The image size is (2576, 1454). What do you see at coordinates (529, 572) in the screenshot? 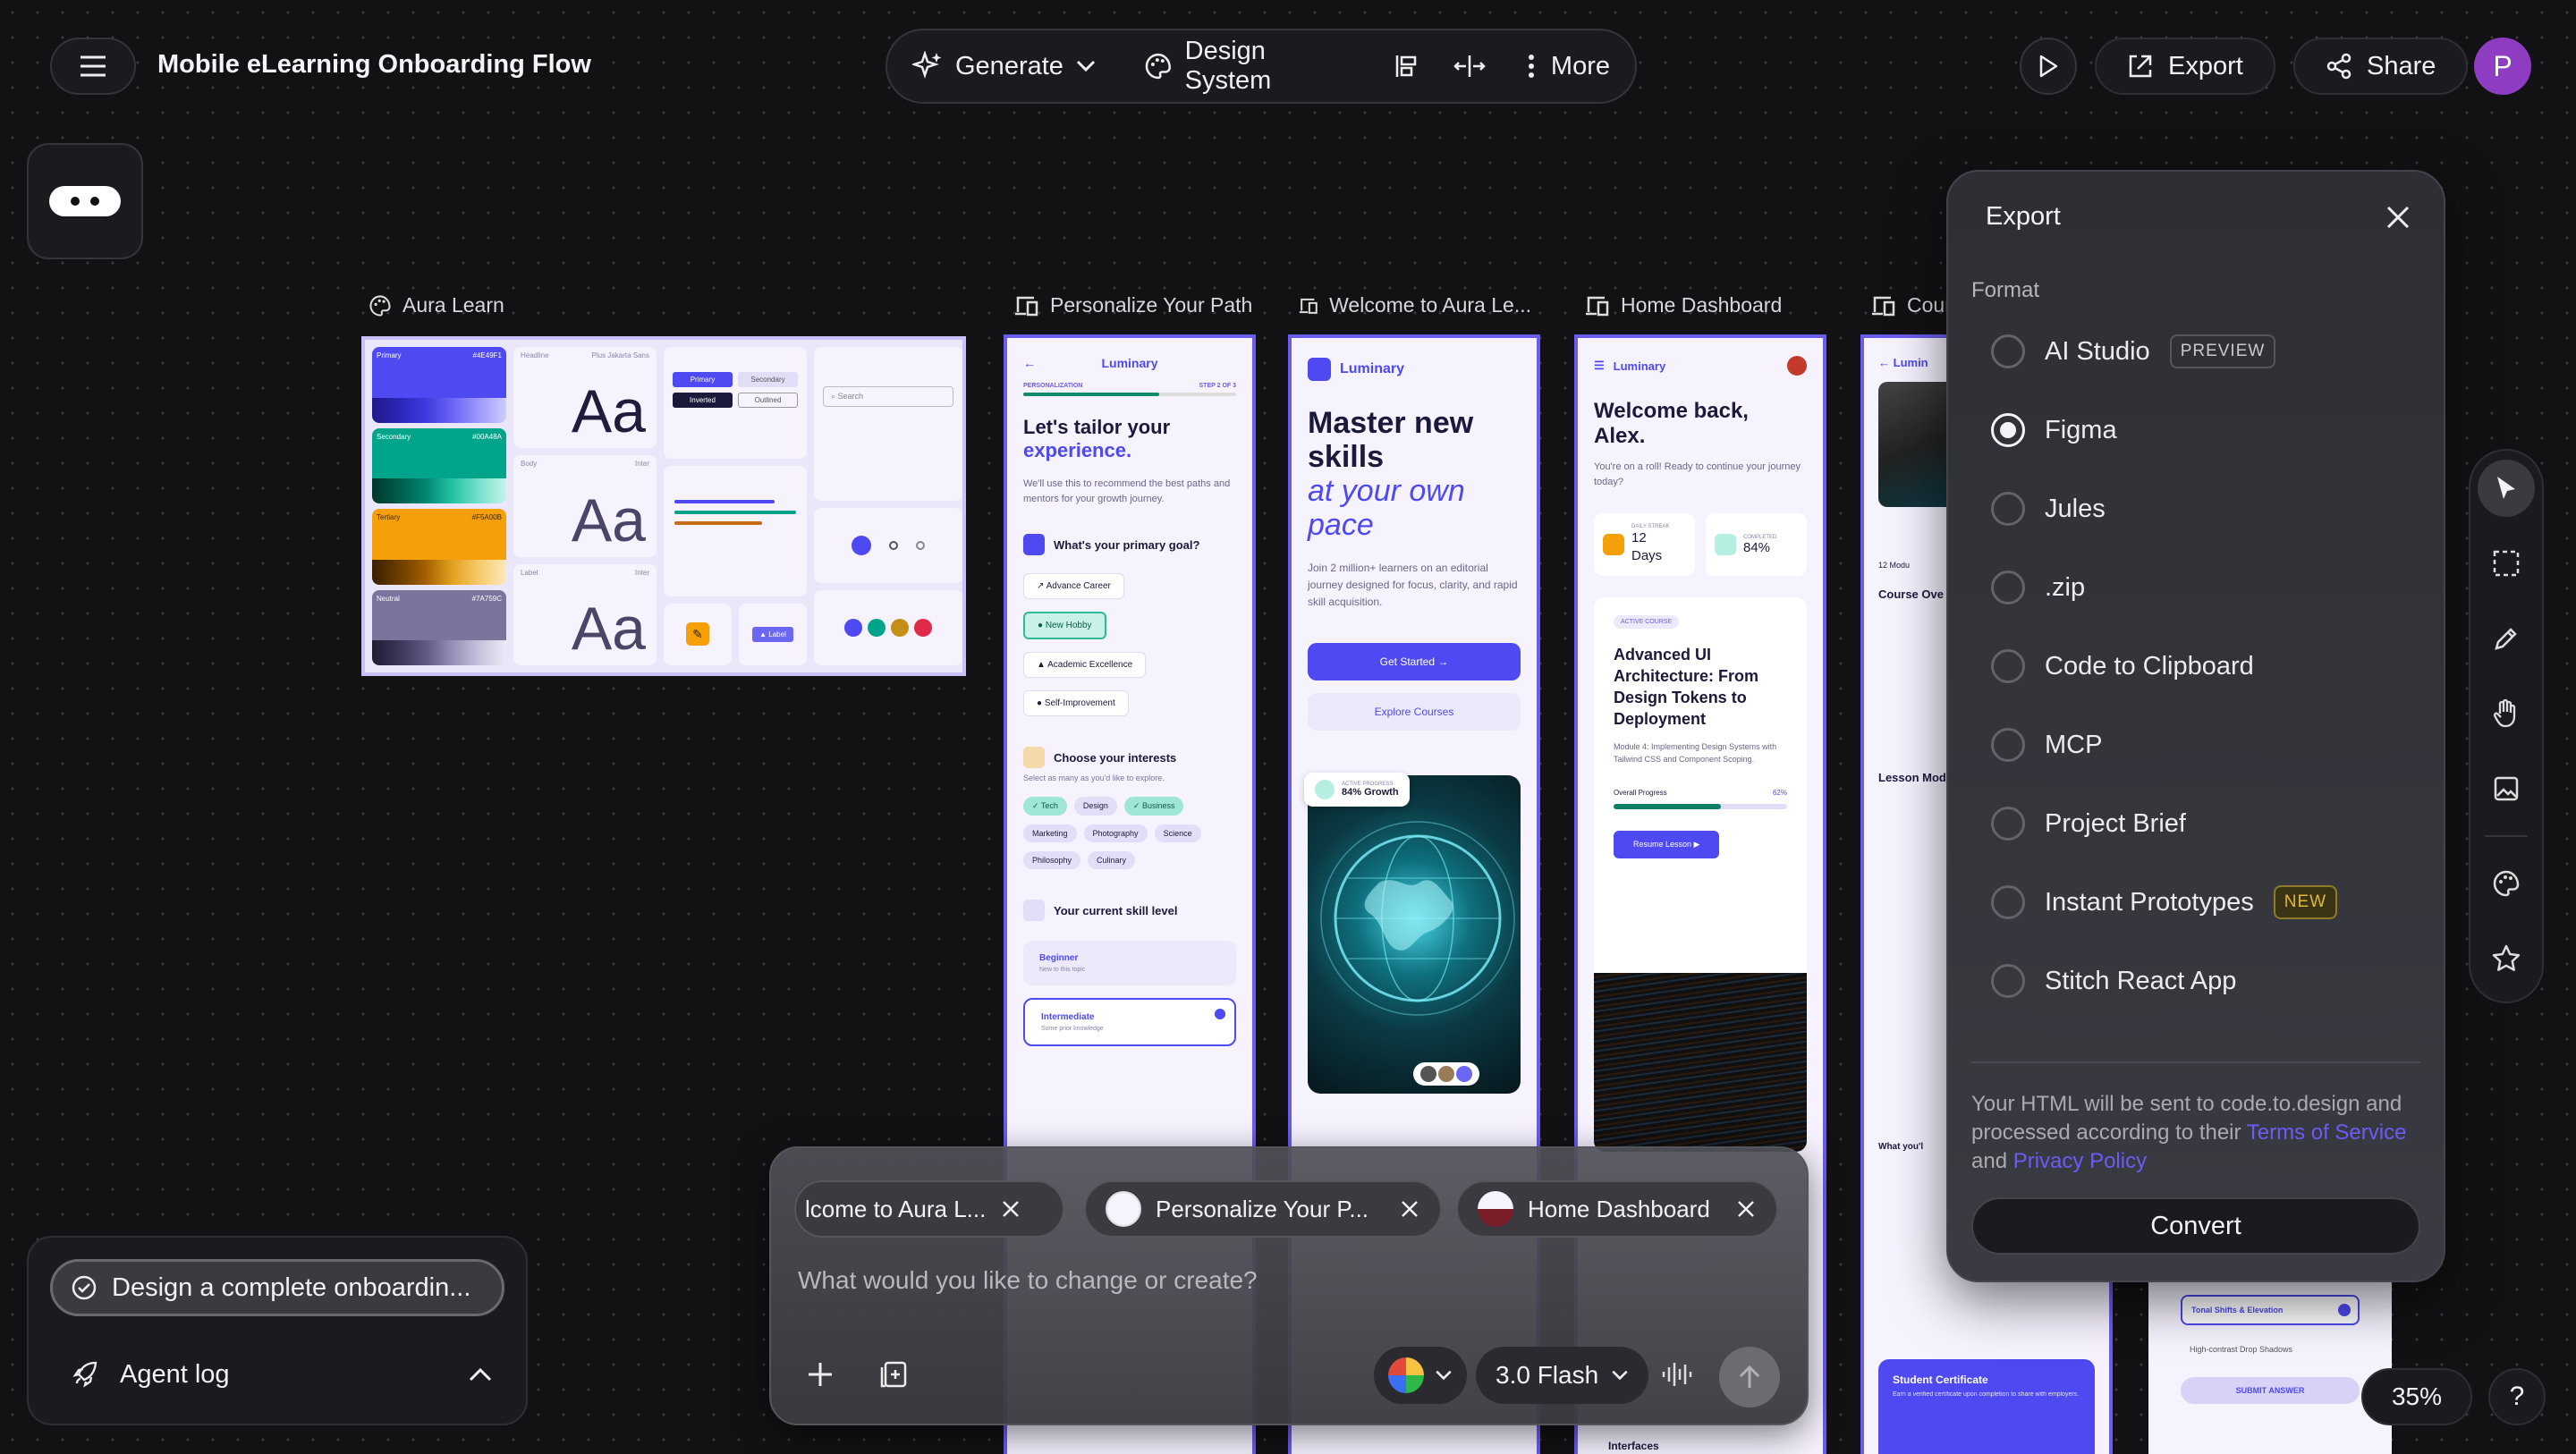
I see `type-role: Label` at bounding box center [529, 572].